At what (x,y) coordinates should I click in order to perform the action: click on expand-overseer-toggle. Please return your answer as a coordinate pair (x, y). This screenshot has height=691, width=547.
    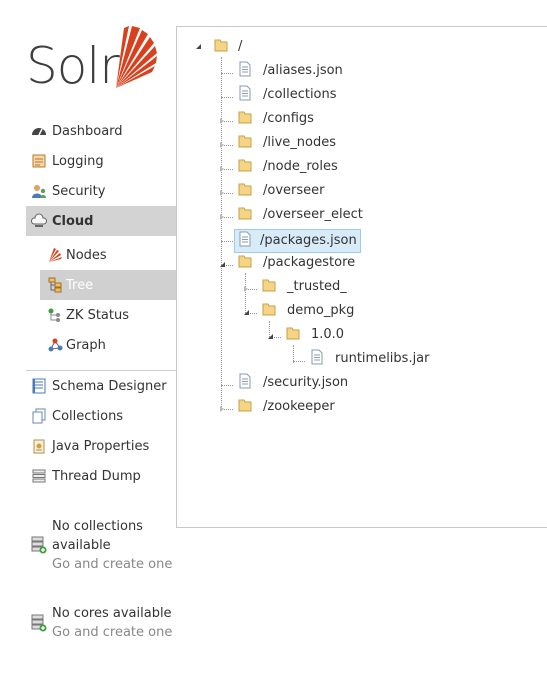
    Looking at the image, I should click on (222, 193).